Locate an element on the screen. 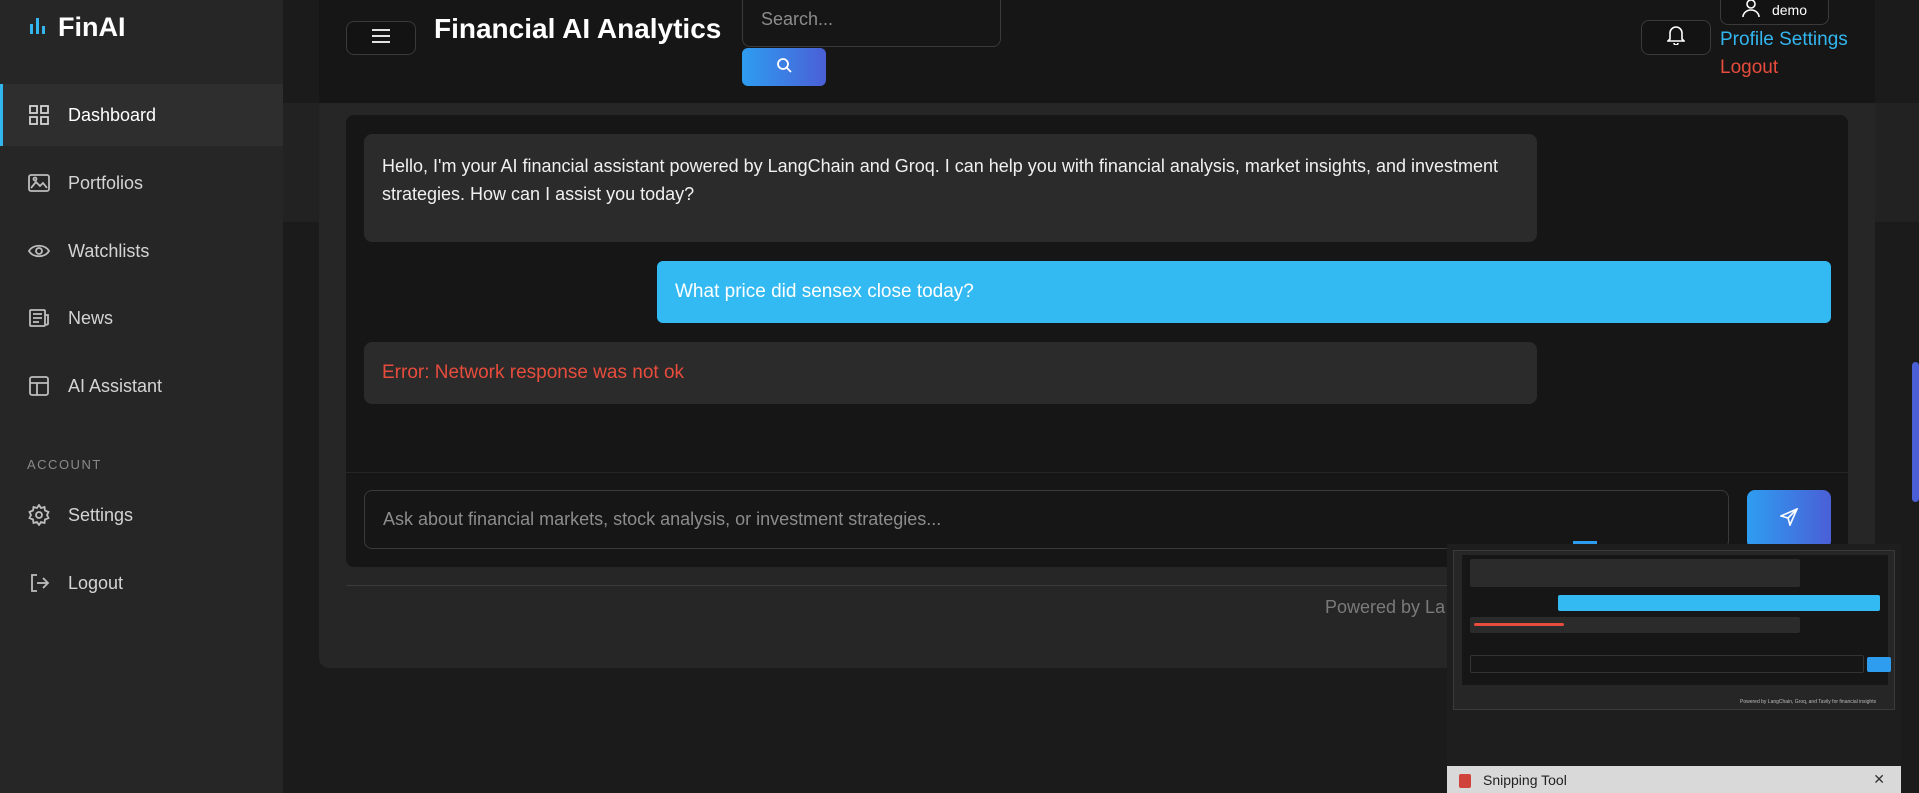  layout-icon is located at coordinates (39, 386).